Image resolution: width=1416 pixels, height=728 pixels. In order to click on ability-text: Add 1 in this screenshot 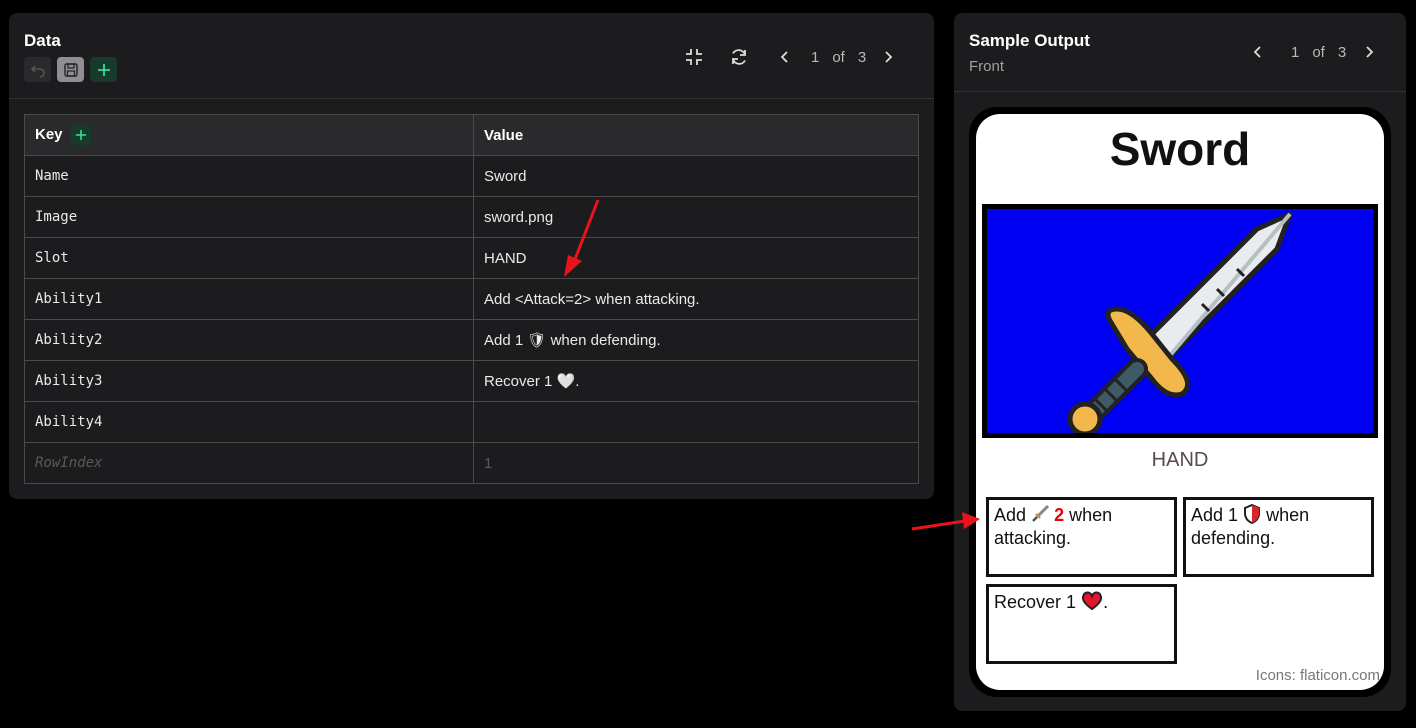, I will do `click(1215, 515)`.